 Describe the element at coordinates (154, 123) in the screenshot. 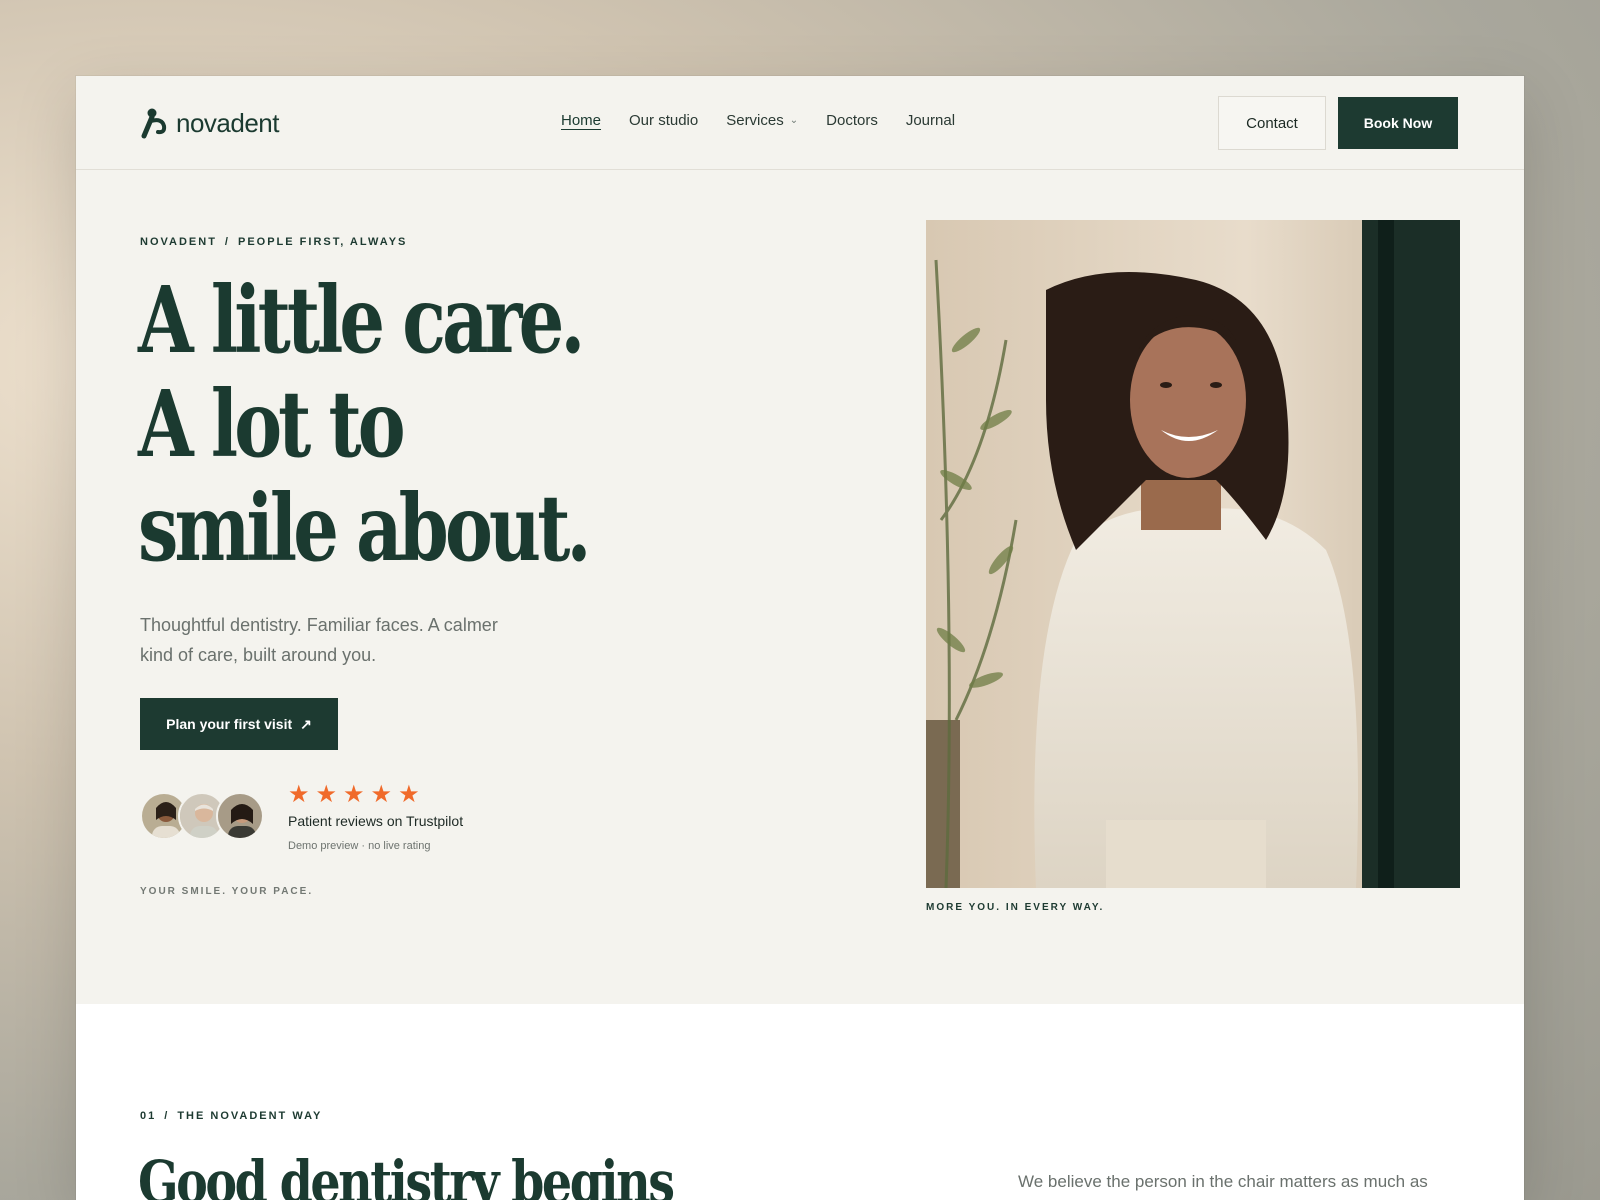

I see `tooth-logo-icon` at that location.